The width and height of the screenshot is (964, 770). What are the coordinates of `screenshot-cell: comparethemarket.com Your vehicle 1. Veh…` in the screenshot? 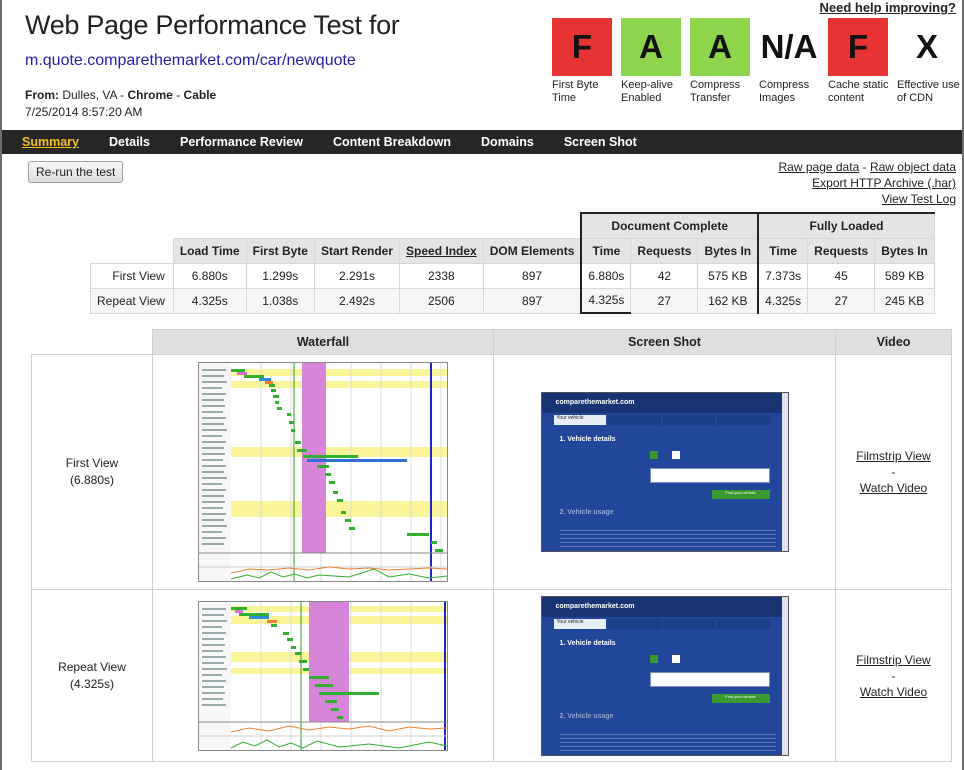 It's located at (664, 472).